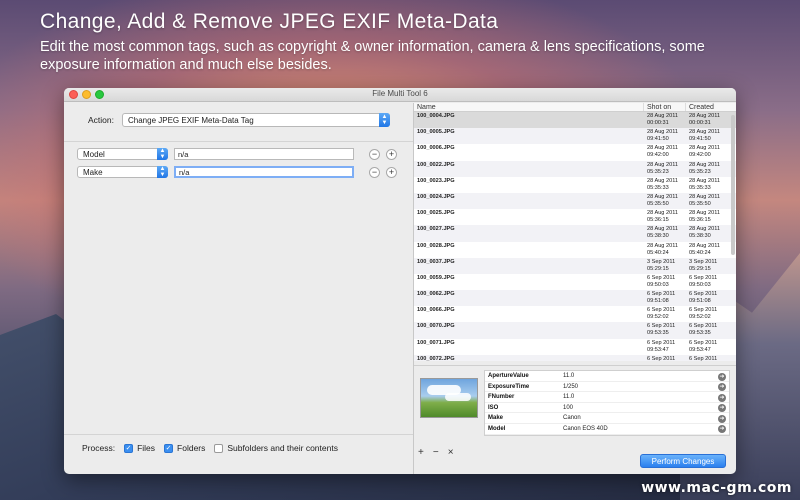 This screenshot has height=500, width=800. I want to click on tag-value-field-2: n/a, so click(264, 172).